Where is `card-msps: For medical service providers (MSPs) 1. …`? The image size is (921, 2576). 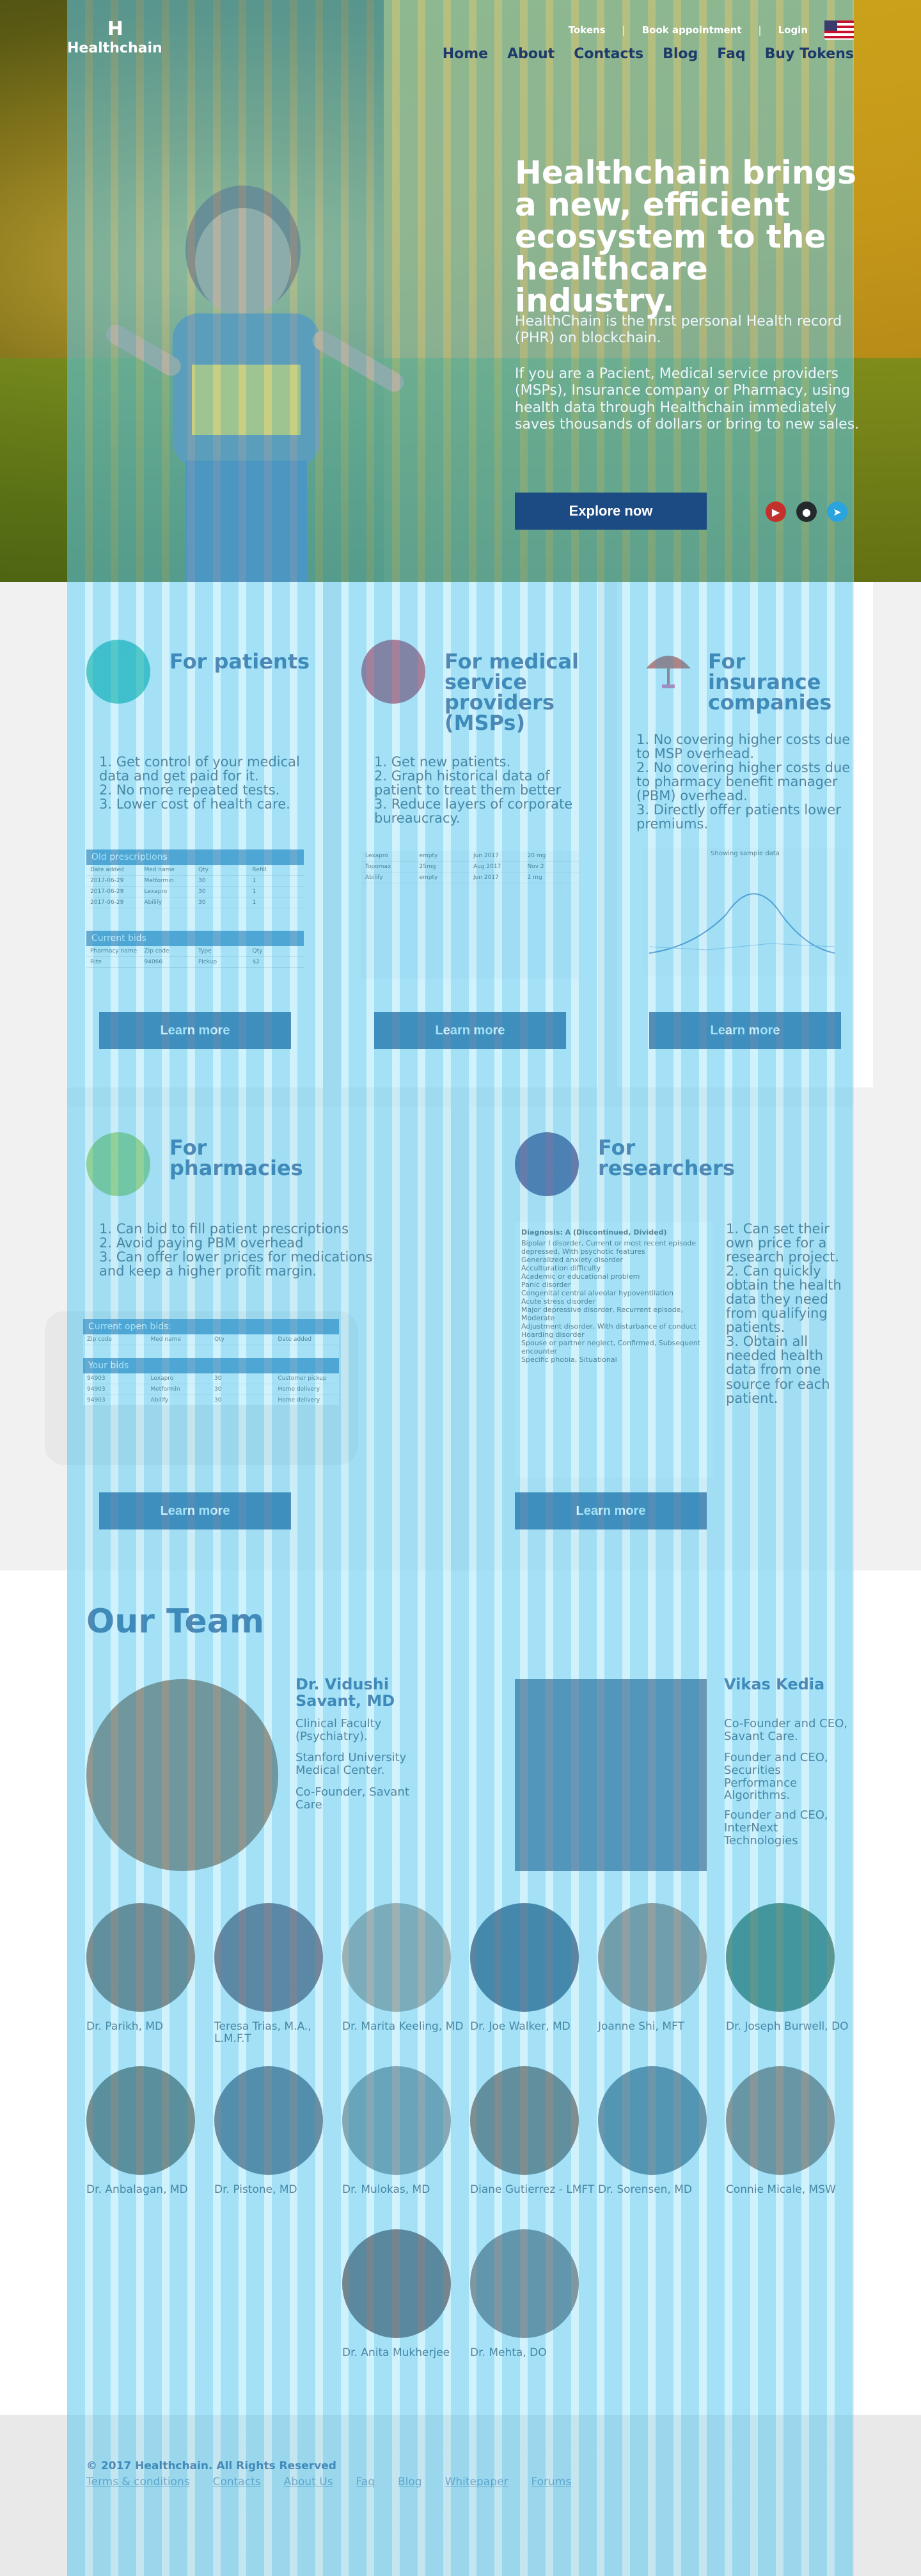 card-msps: For medical service providers (MSPs) 1. … is located at coordinates (470, 834).